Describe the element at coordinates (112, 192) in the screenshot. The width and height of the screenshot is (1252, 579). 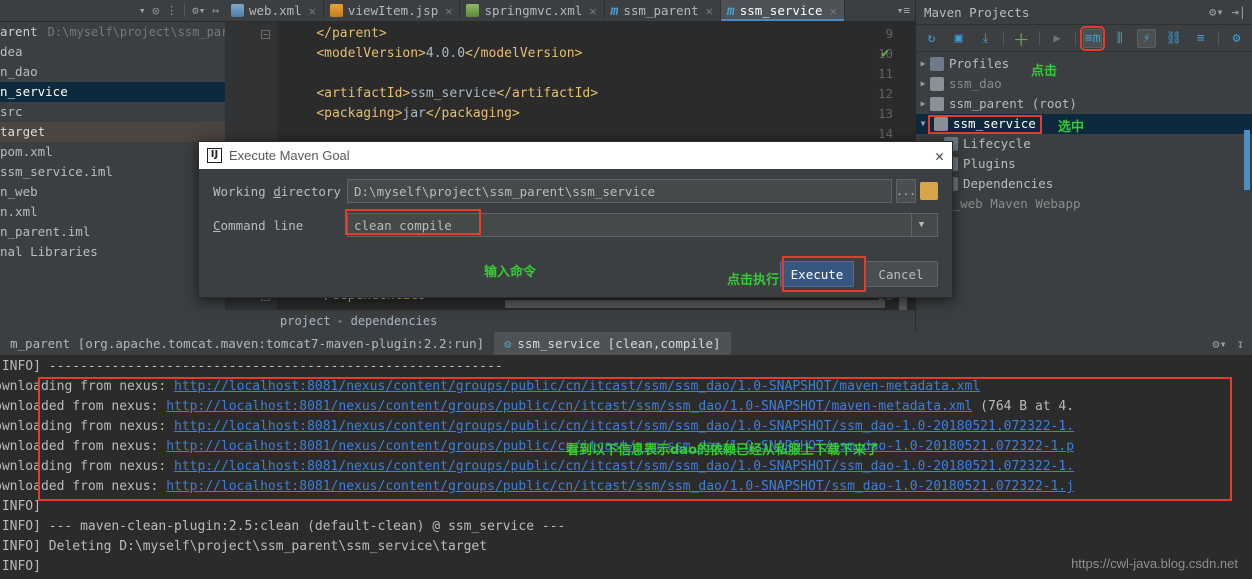
I see `project-tree-row: n_web` at that location.